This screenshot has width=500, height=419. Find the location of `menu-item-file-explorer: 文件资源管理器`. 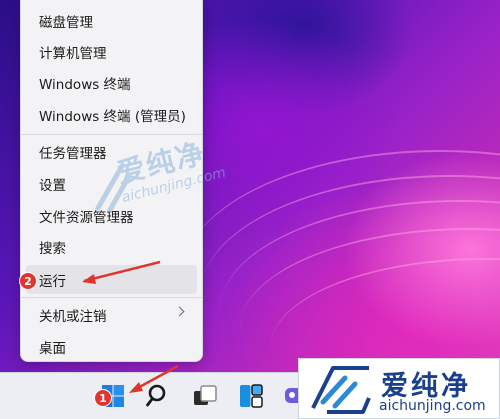

menu-item-file-explorer: 文件资源管理器 is located at coordinates (111, 215).